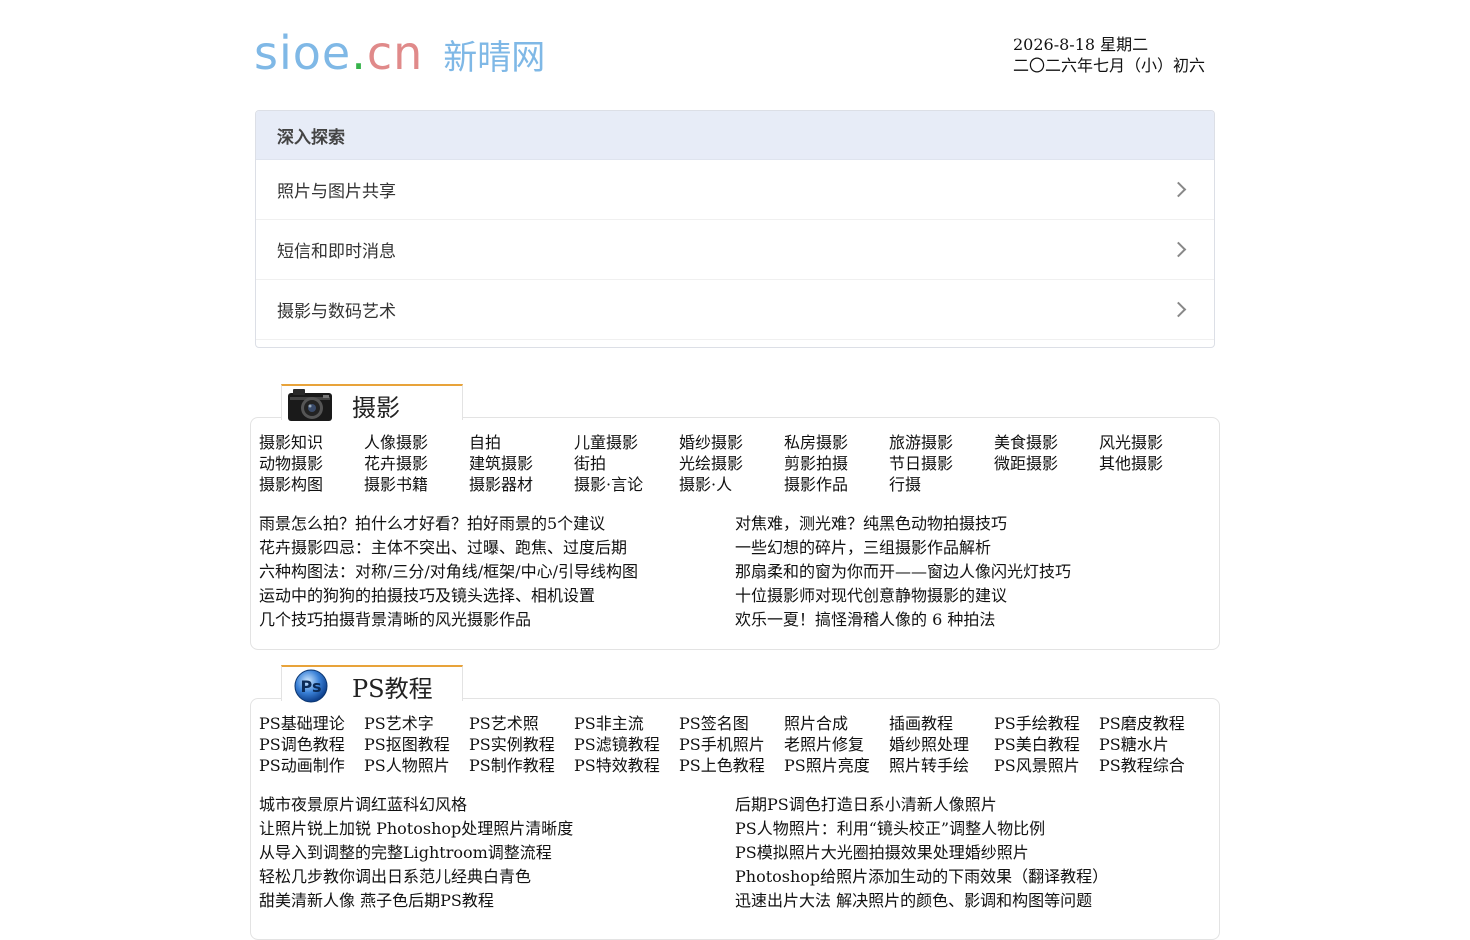  I want to click on gregorian-date: 2026-8-18 星期二, so click(1081, 44).